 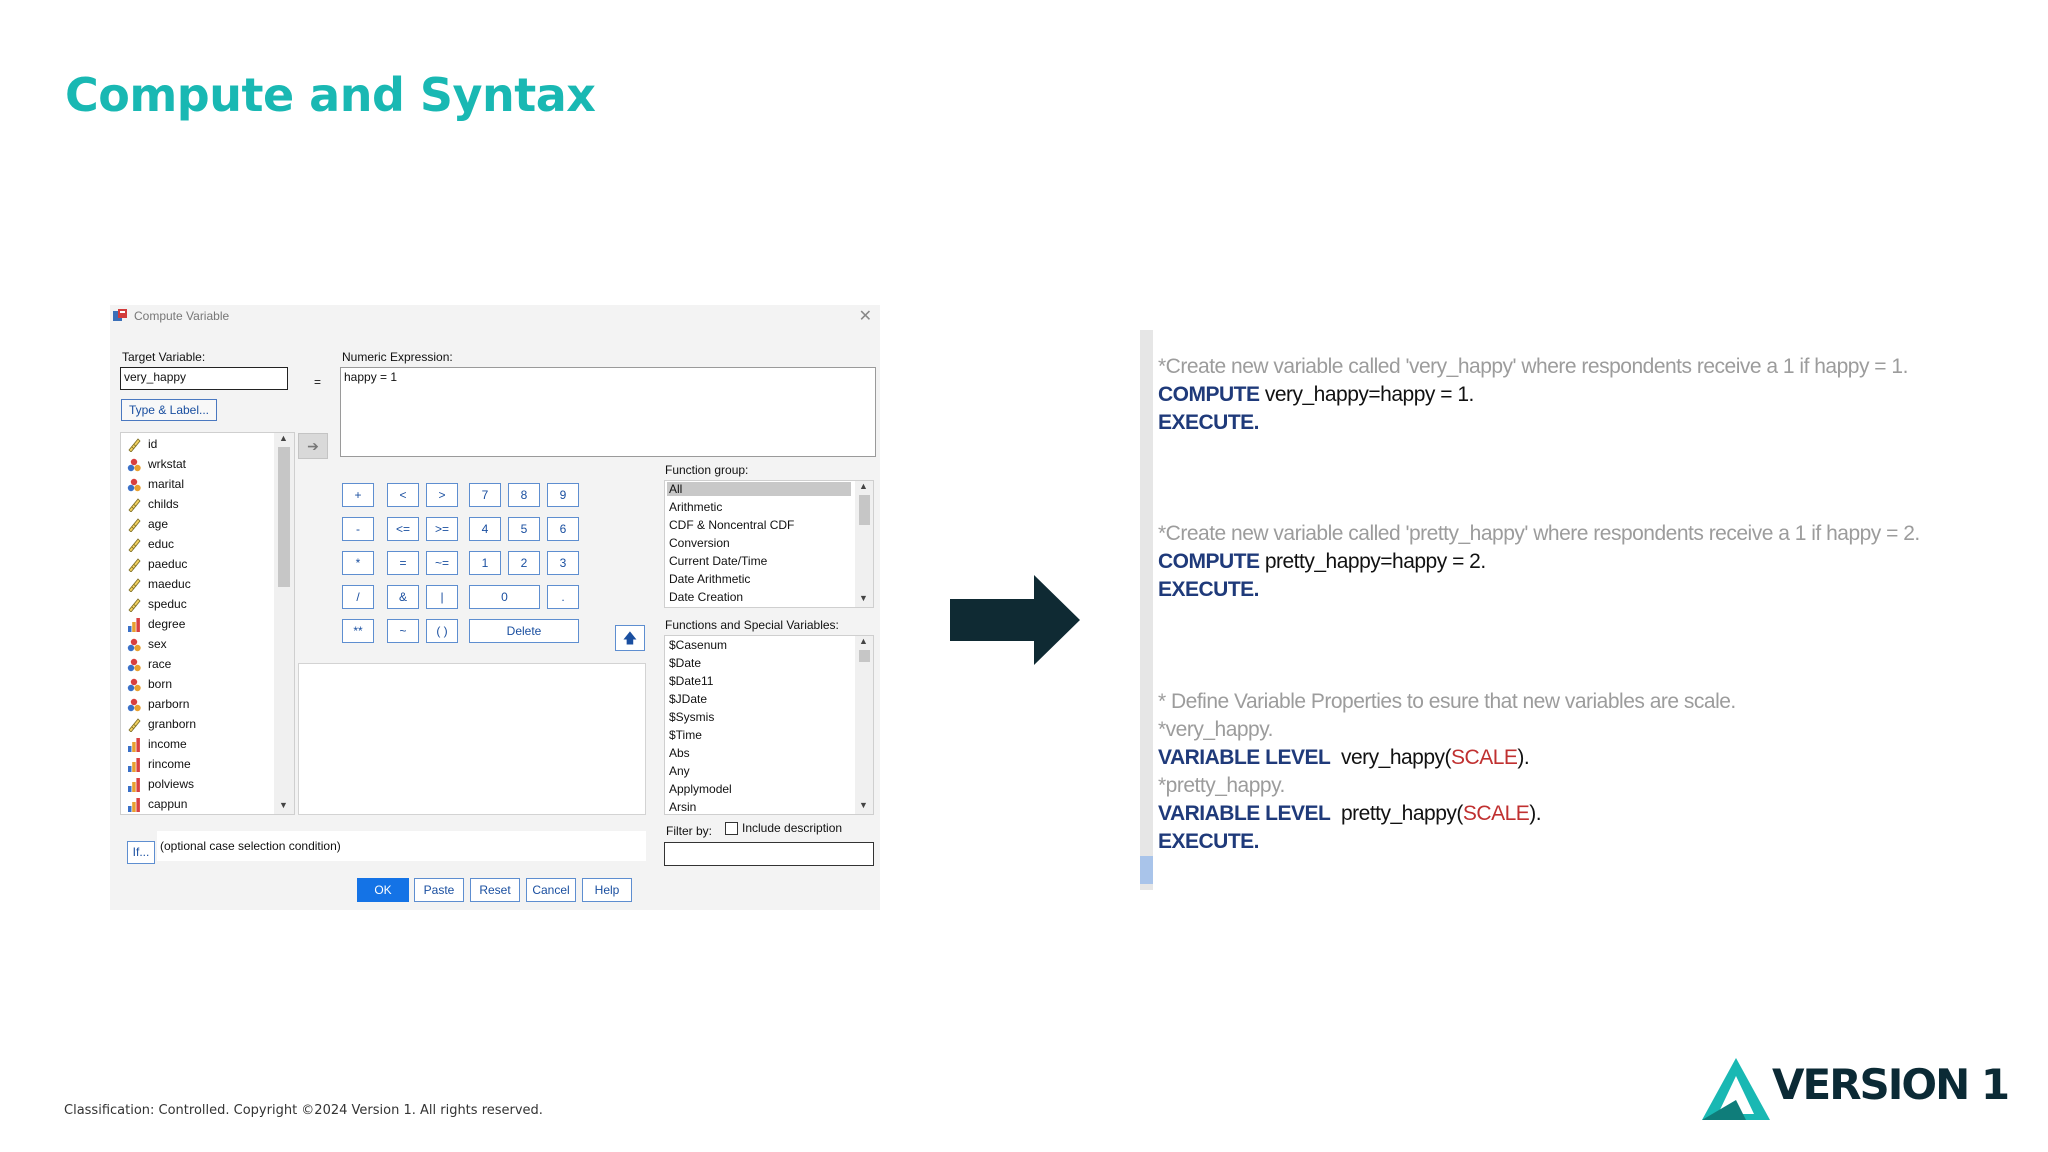 I want to click on function-item: $Time, so click(x=684, y=735).